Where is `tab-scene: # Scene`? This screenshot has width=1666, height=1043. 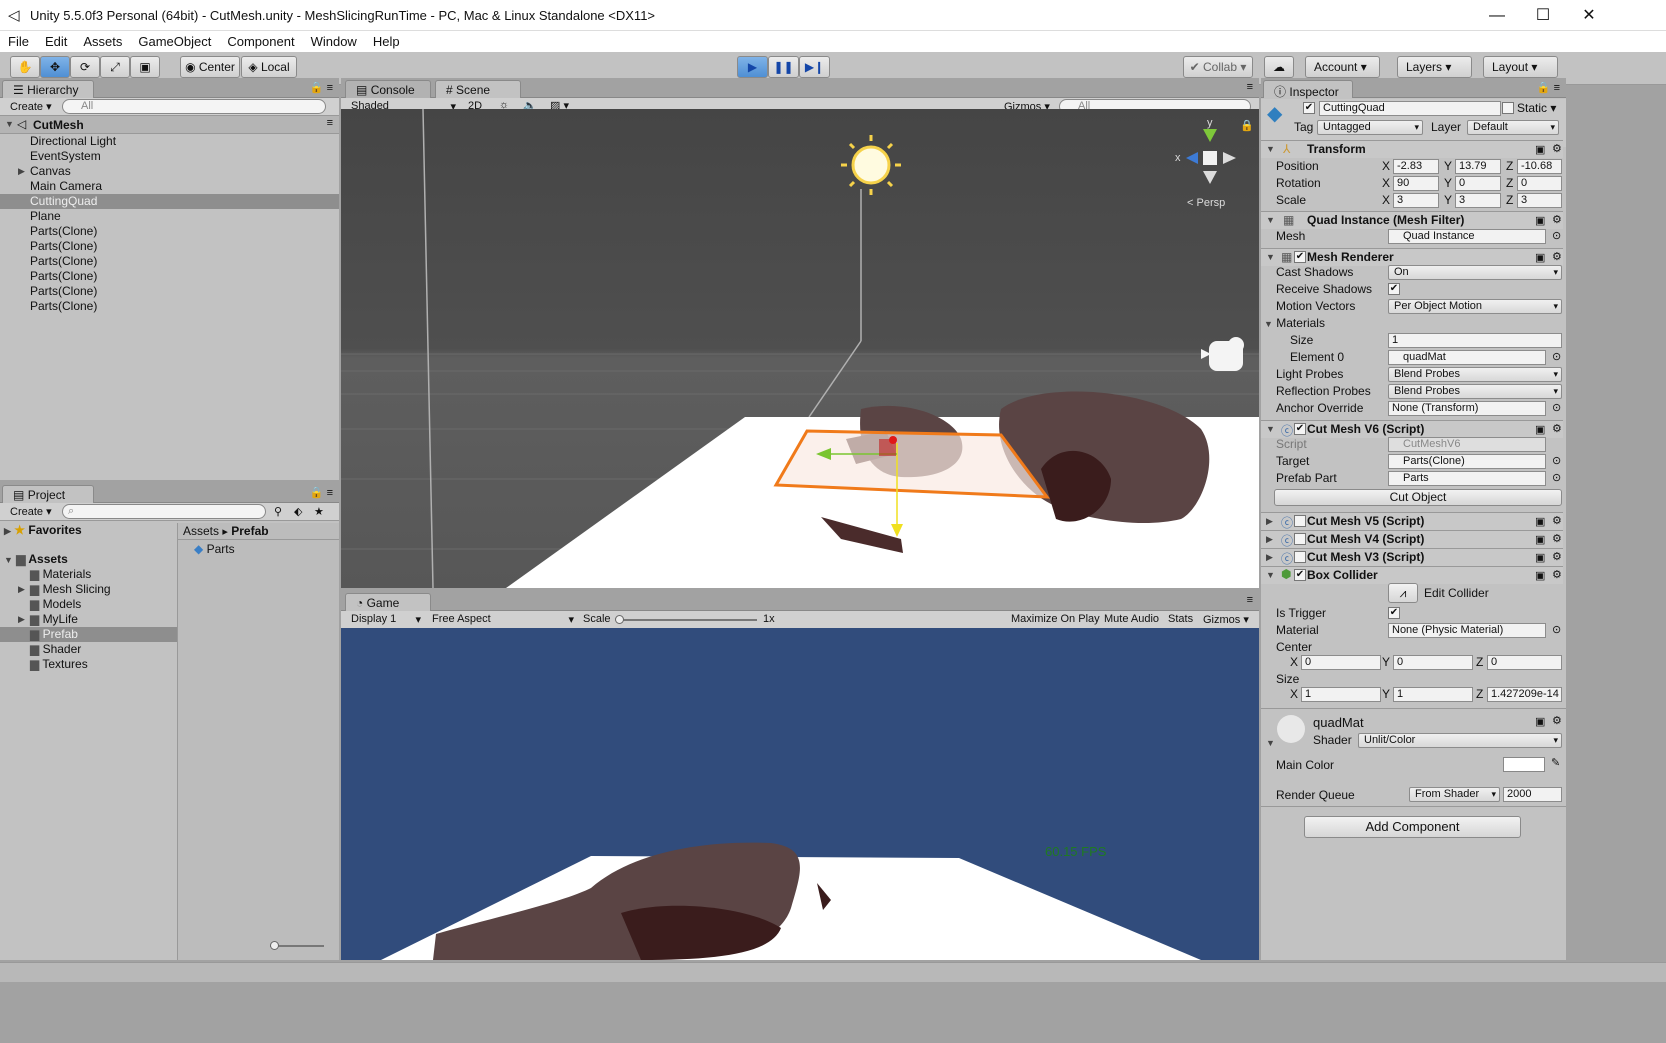 tab-scene: # Scene is located at coordinates (478, 89).